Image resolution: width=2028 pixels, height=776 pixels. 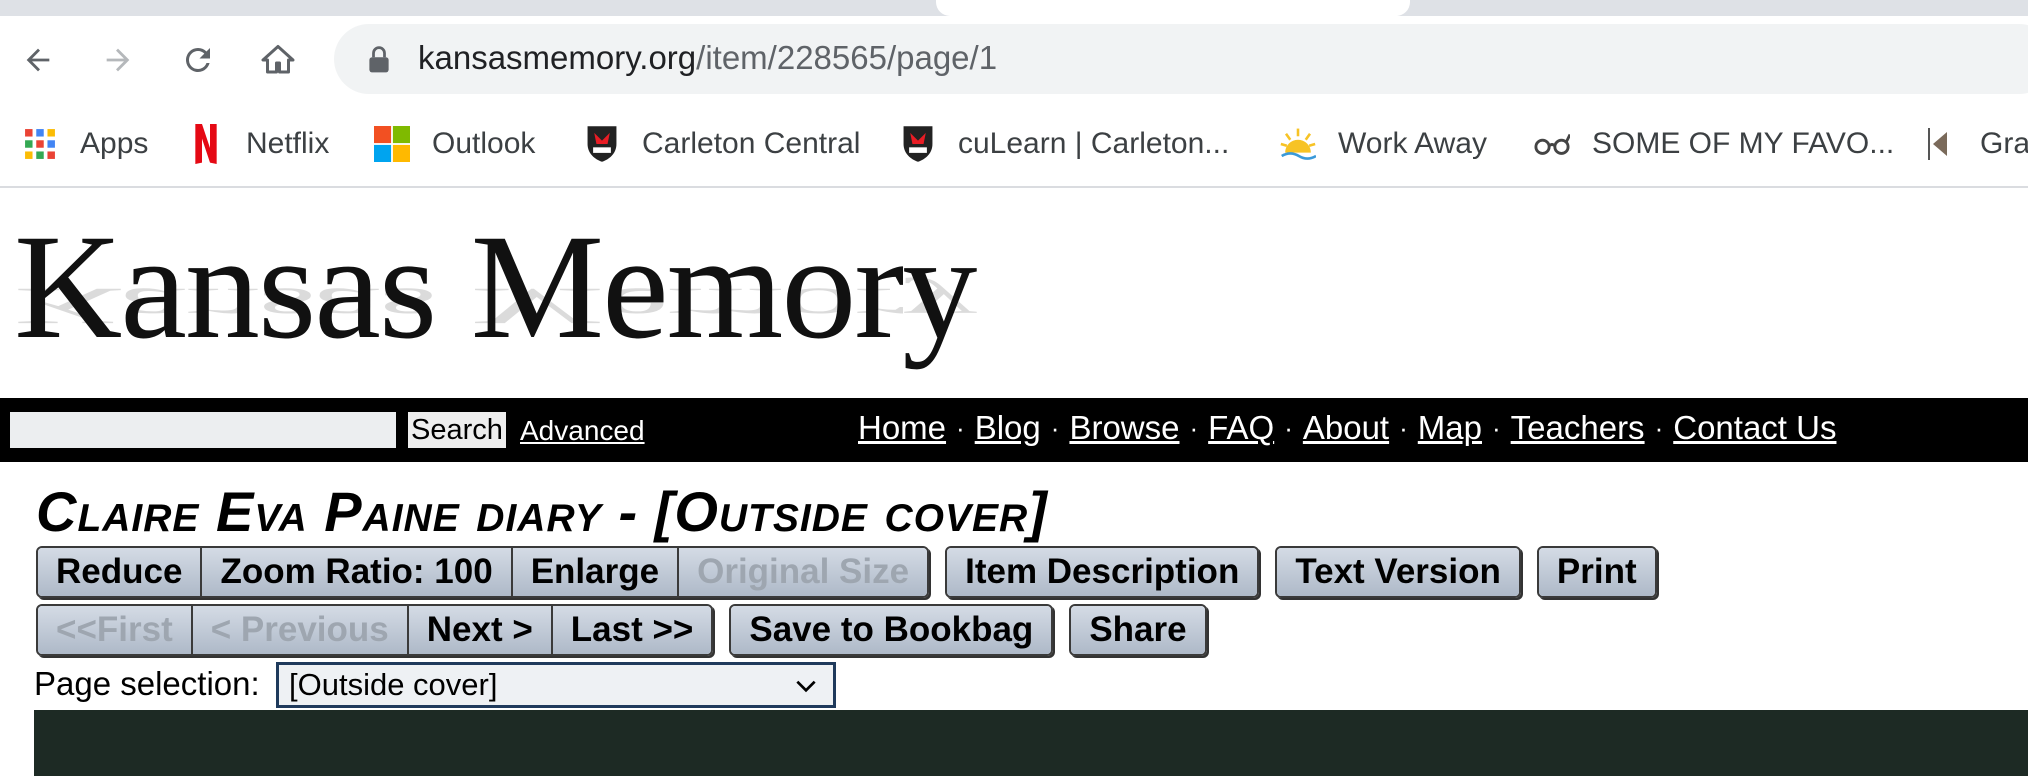 I want to click on bookmark-grap: Grap, so click(x=1975, y=144).